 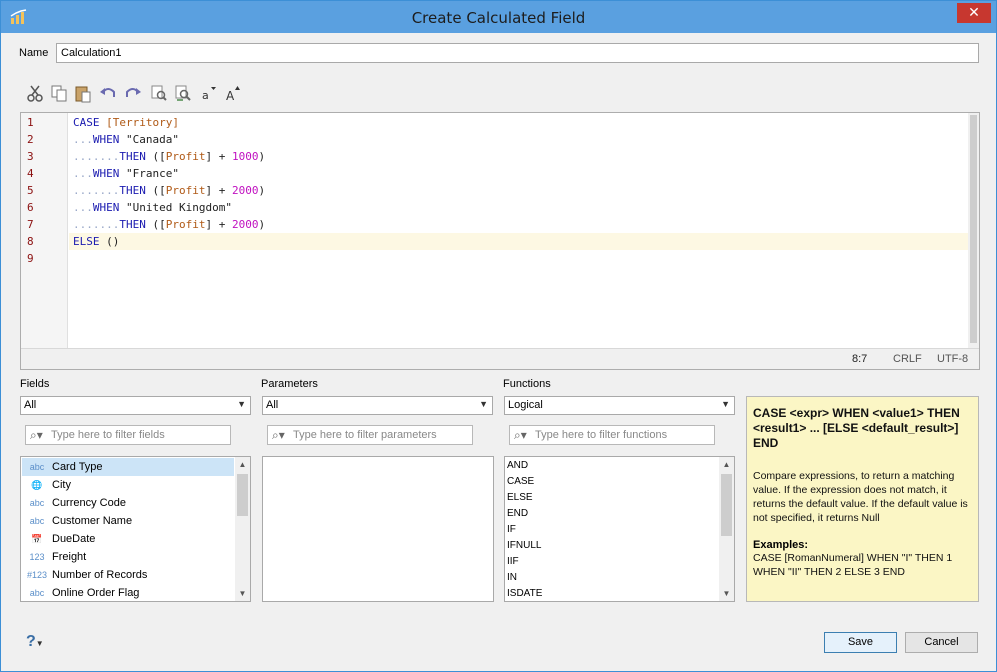 I want to click on fields-scroll-thumb, so click(x=242, y=495).